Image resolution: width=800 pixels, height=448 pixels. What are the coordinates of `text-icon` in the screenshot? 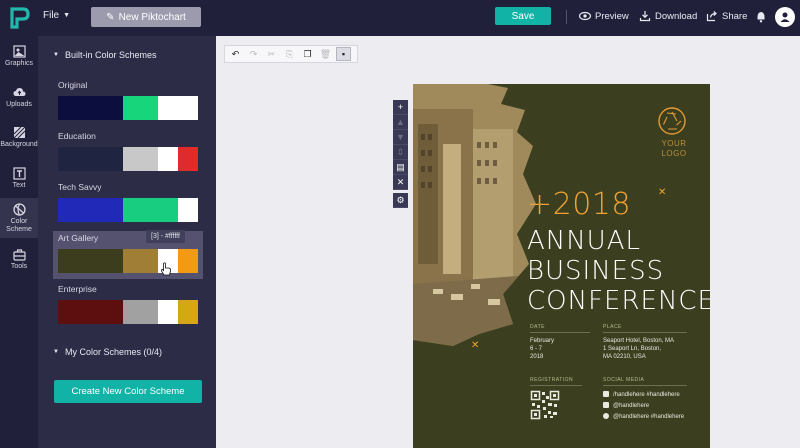 It's located at (19, 173).